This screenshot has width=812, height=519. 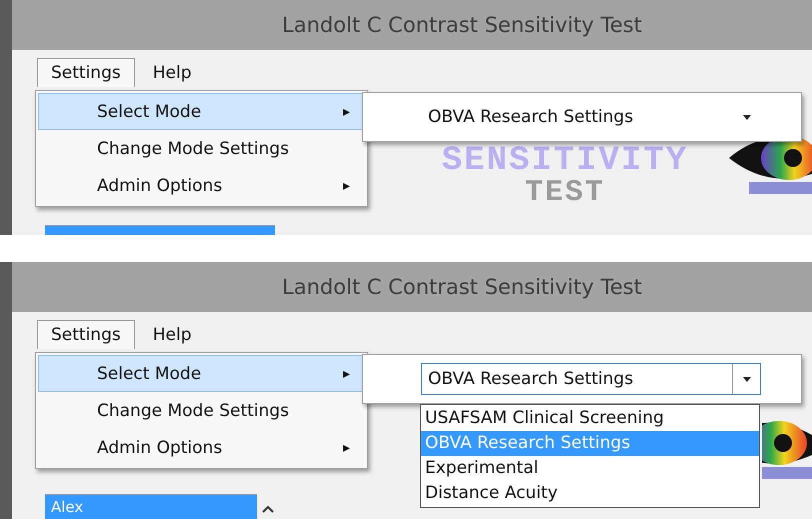 What do you see at coordinates (564, 193) in the screenshot?
I see `logo-text: TEST` at bounding box center [564, 193].